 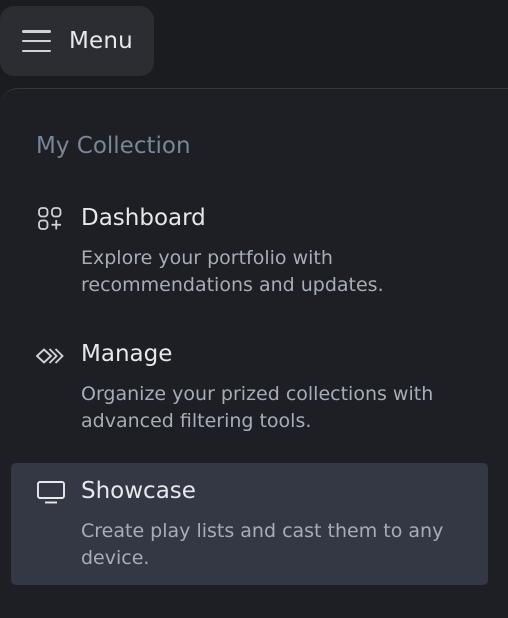 I want to click on dashboard-grid-icon, so click(x=50, y=218).